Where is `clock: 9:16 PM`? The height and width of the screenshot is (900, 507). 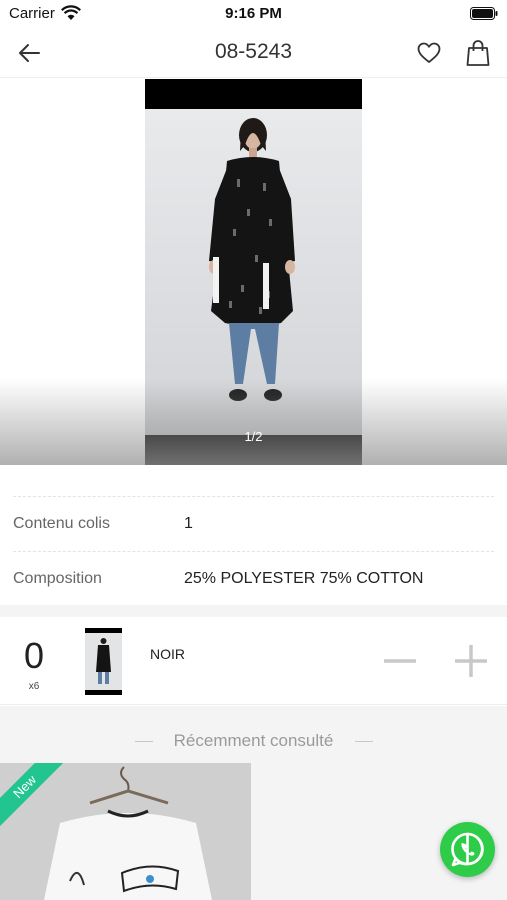 clock: 9:16 PM is located at coordinates (253, 13).